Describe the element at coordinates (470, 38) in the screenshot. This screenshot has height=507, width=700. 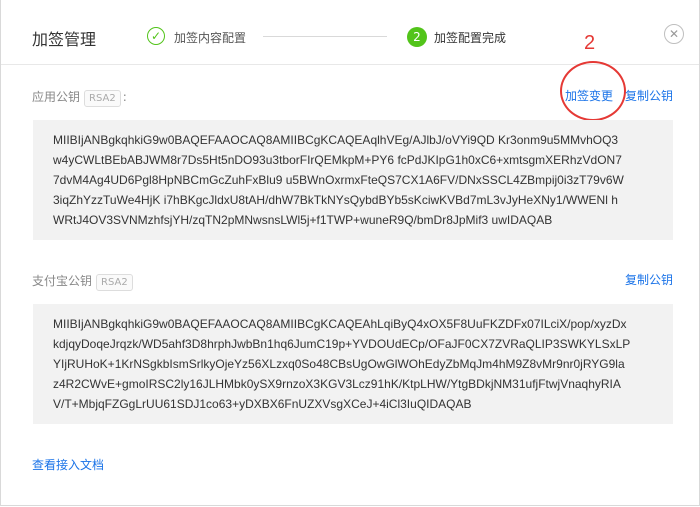
I see `step-2-label: 加签配置完成` at that location.